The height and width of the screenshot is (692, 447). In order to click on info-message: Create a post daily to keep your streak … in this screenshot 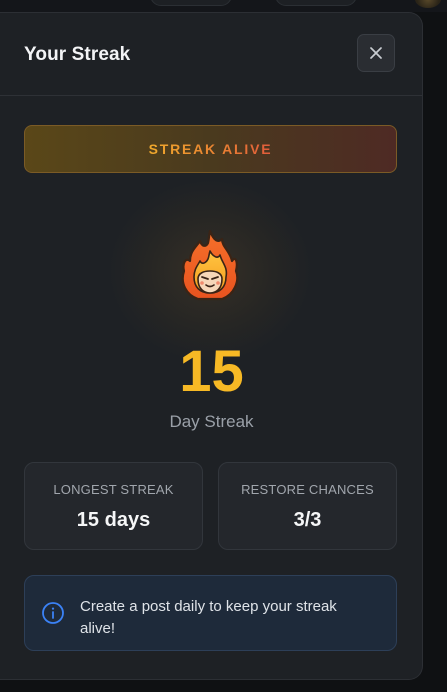, I will do `click(210, 613)`.